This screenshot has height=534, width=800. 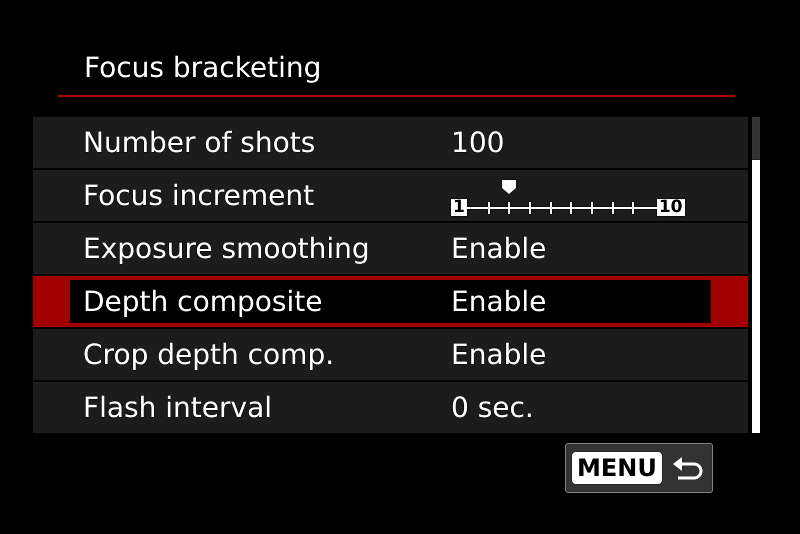 I want to click on screen-title: Focus bracketing, so click(x=203, y=68).